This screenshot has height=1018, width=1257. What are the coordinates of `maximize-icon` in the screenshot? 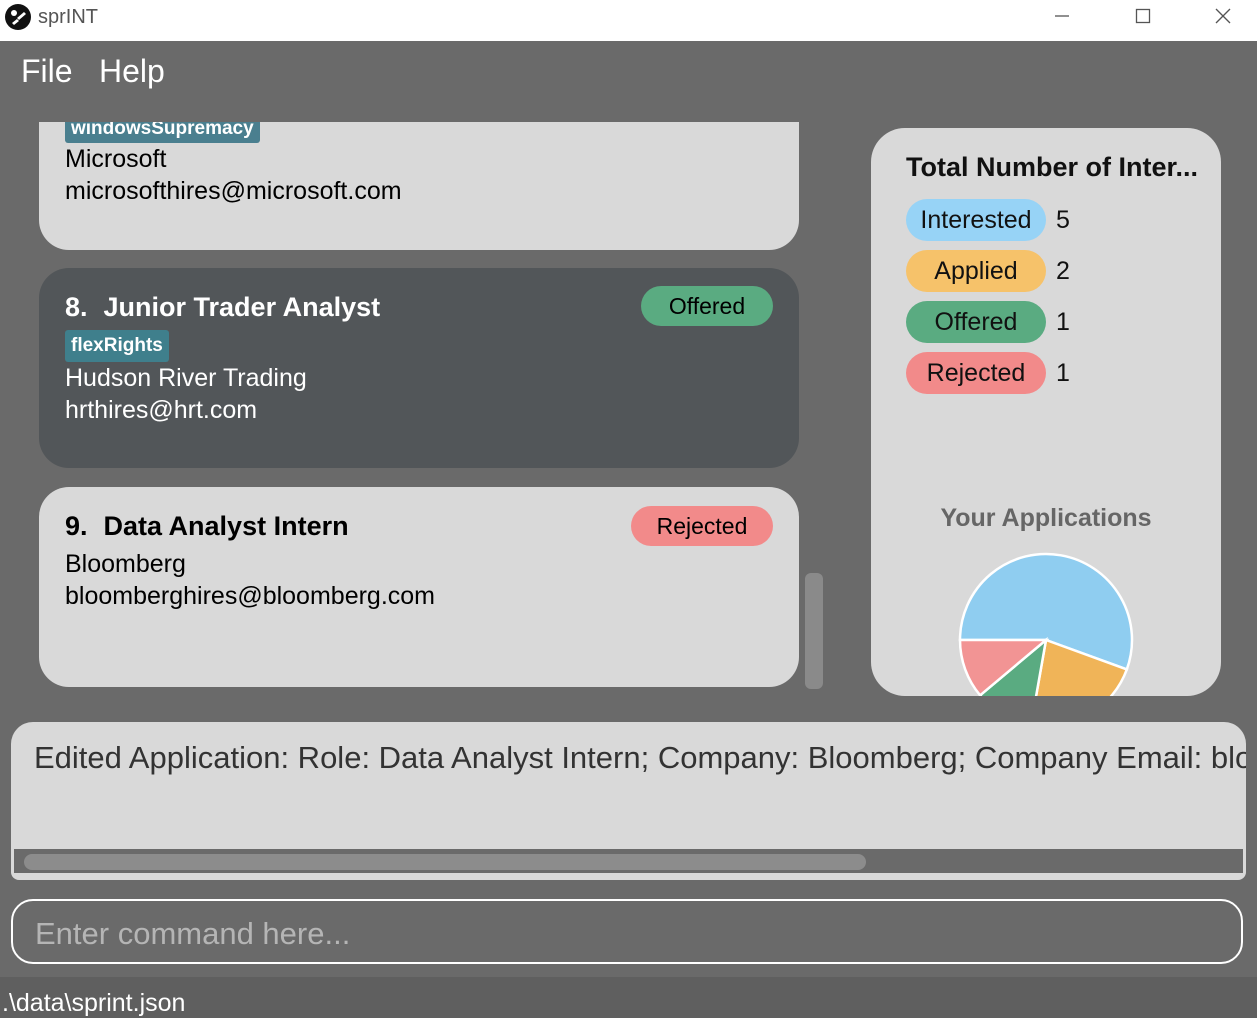 It's located at (1143, 16).